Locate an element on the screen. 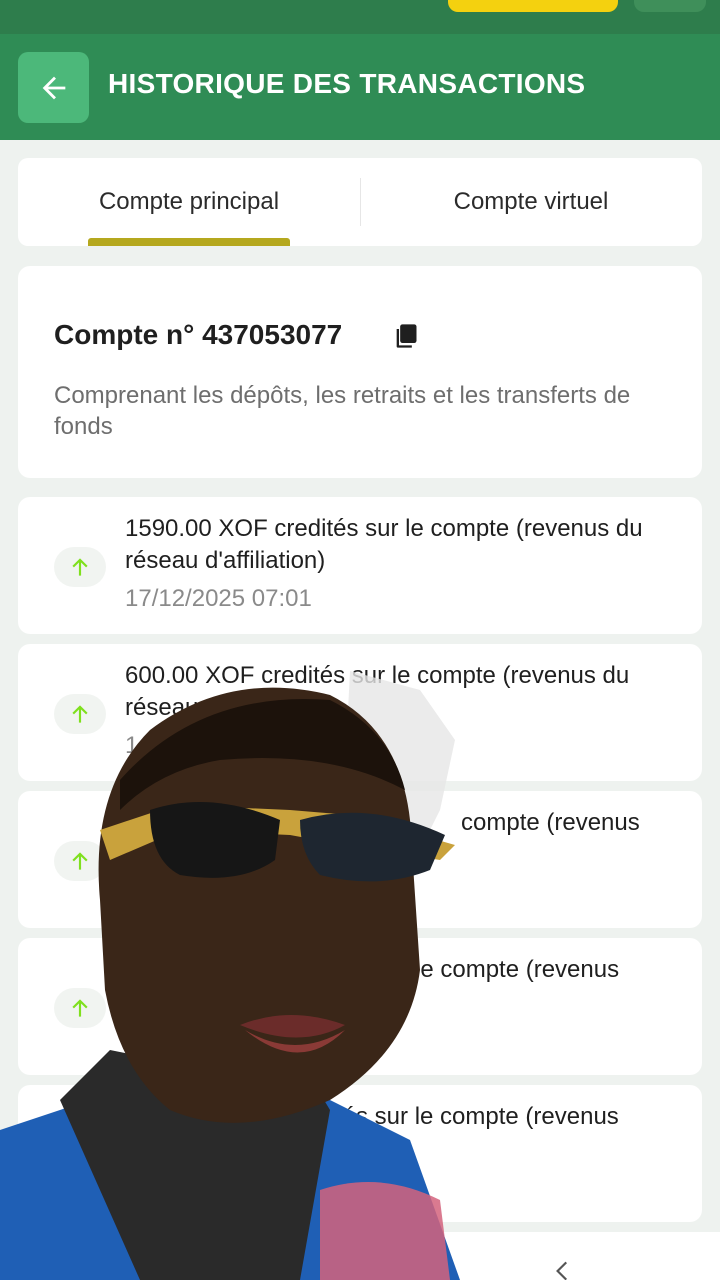 This screenshot has height=1280, width=720. account-tabs: Compte principal Compte virtuel is located at coordinates (360, 202).